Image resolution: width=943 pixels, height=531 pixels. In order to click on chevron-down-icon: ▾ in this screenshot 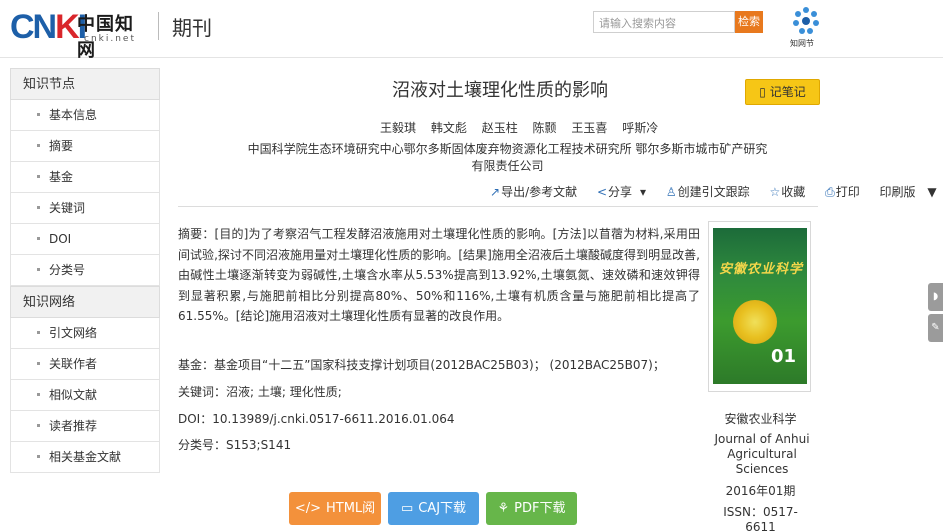, I will do `click(643, 192)`.